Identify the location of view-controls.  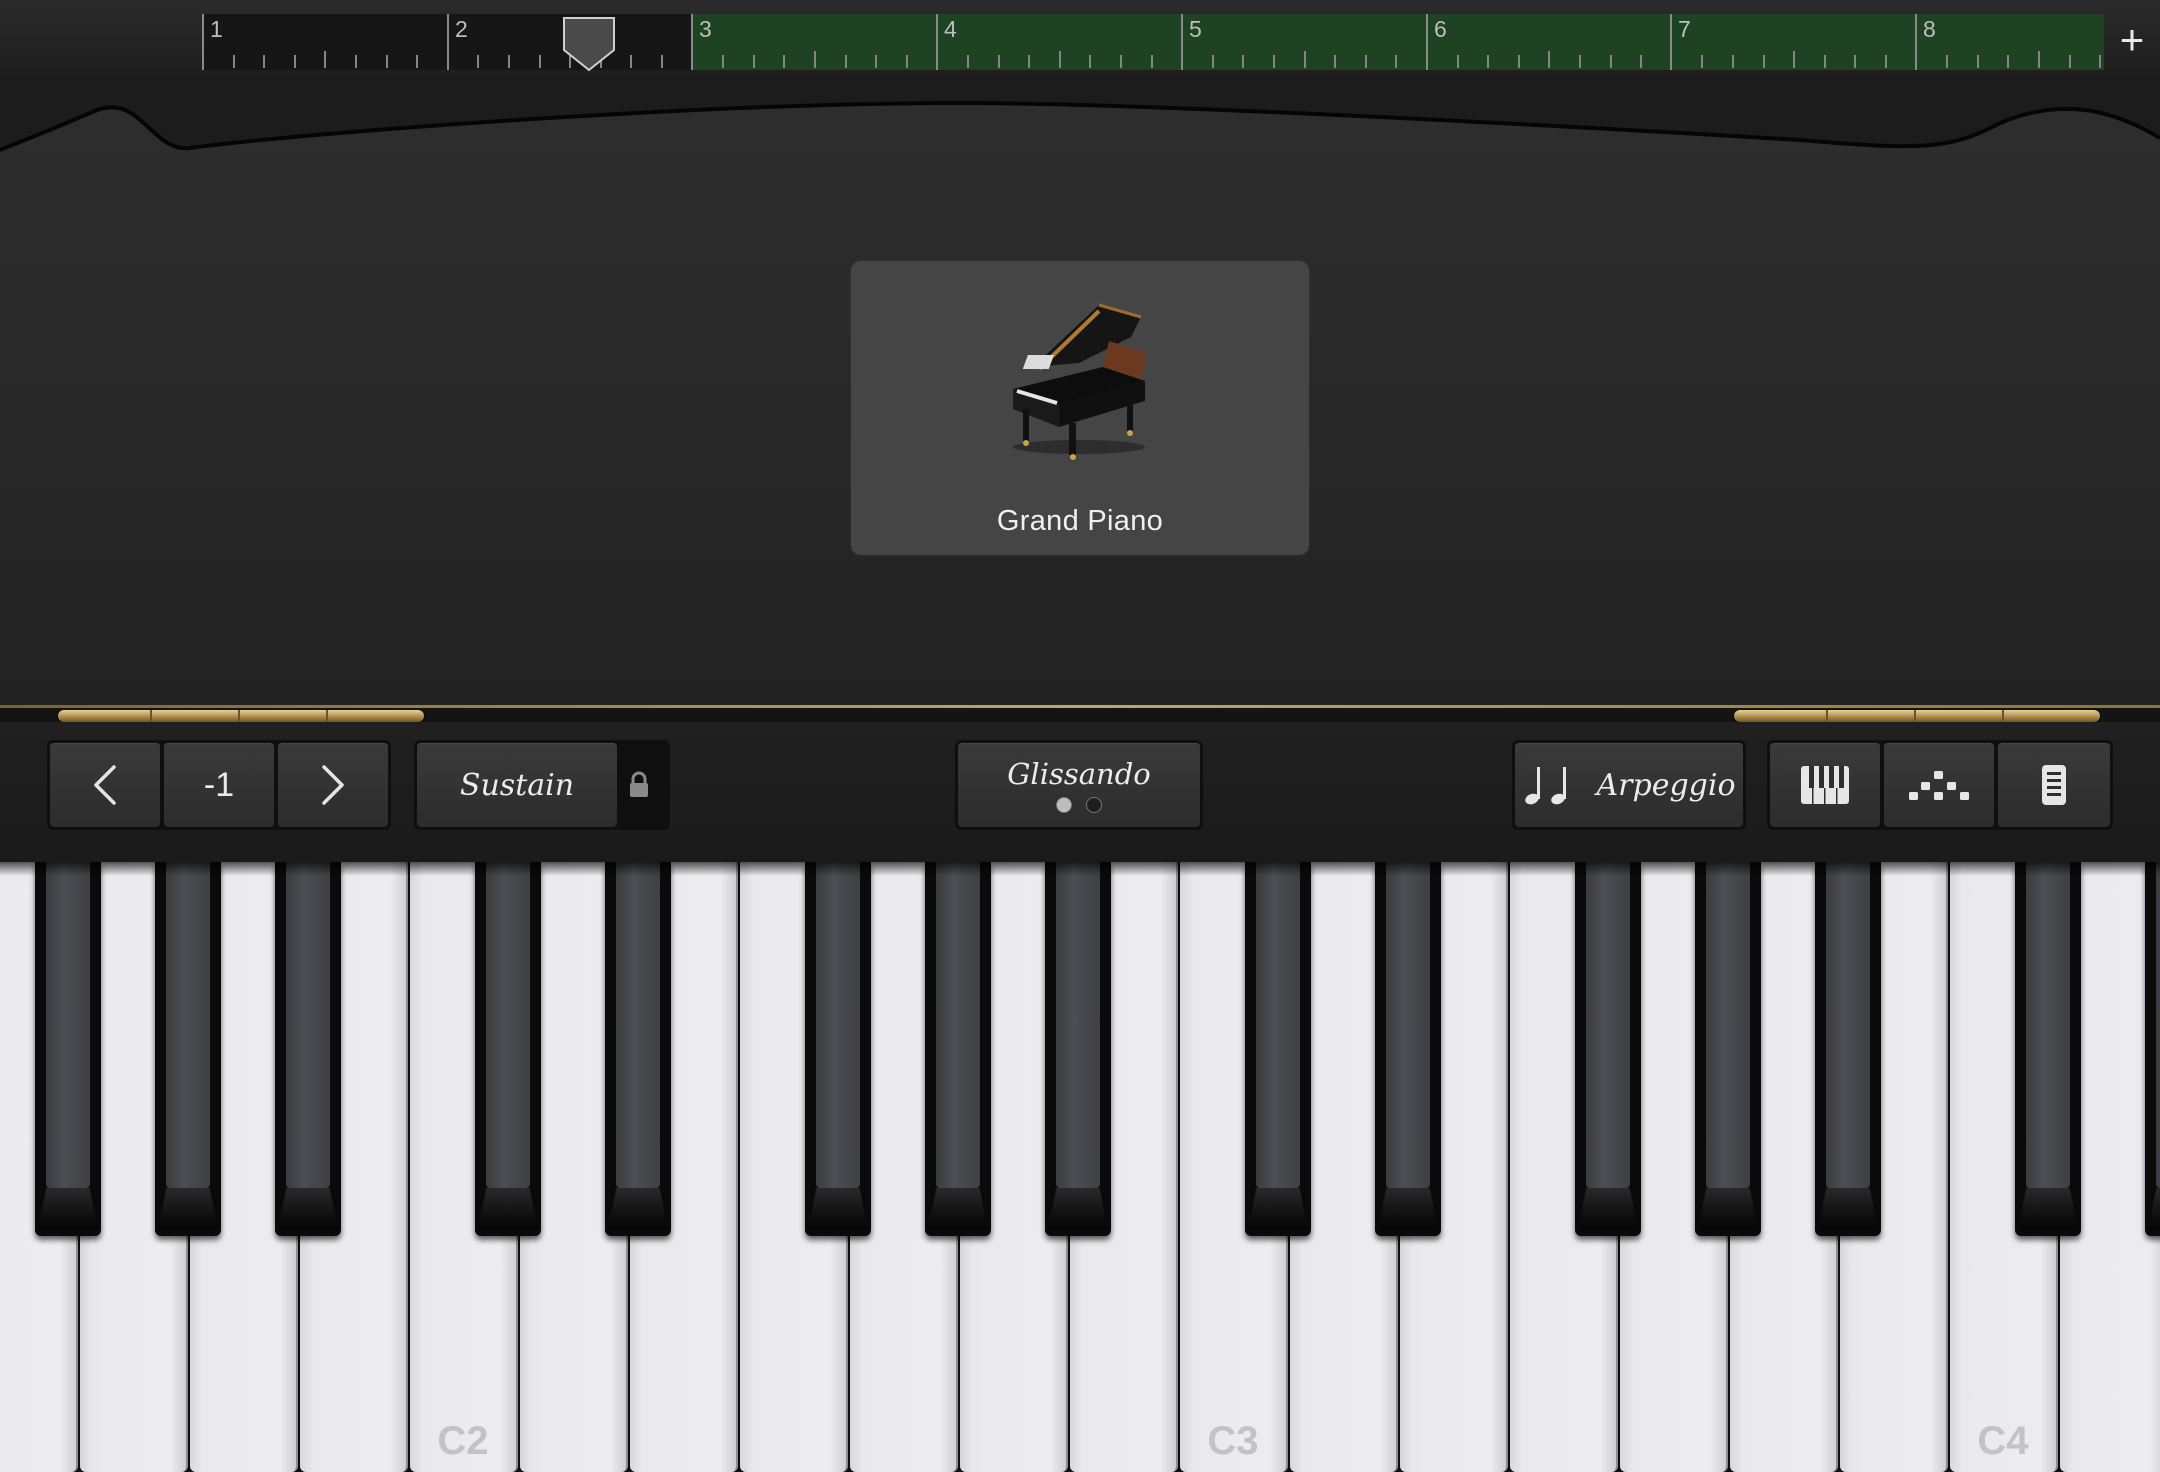
(1940, 785).